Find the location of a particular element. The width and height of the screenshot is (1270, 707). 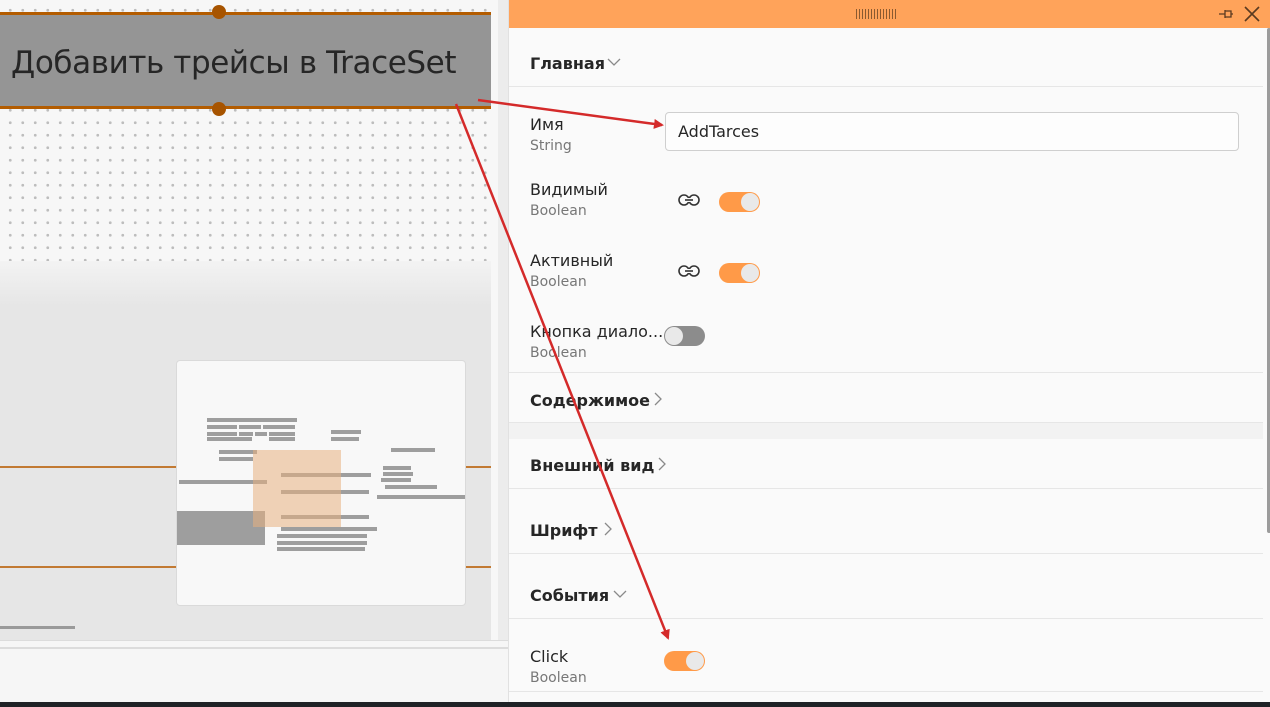

resize-handle-top is located at coordinates (219, 12).